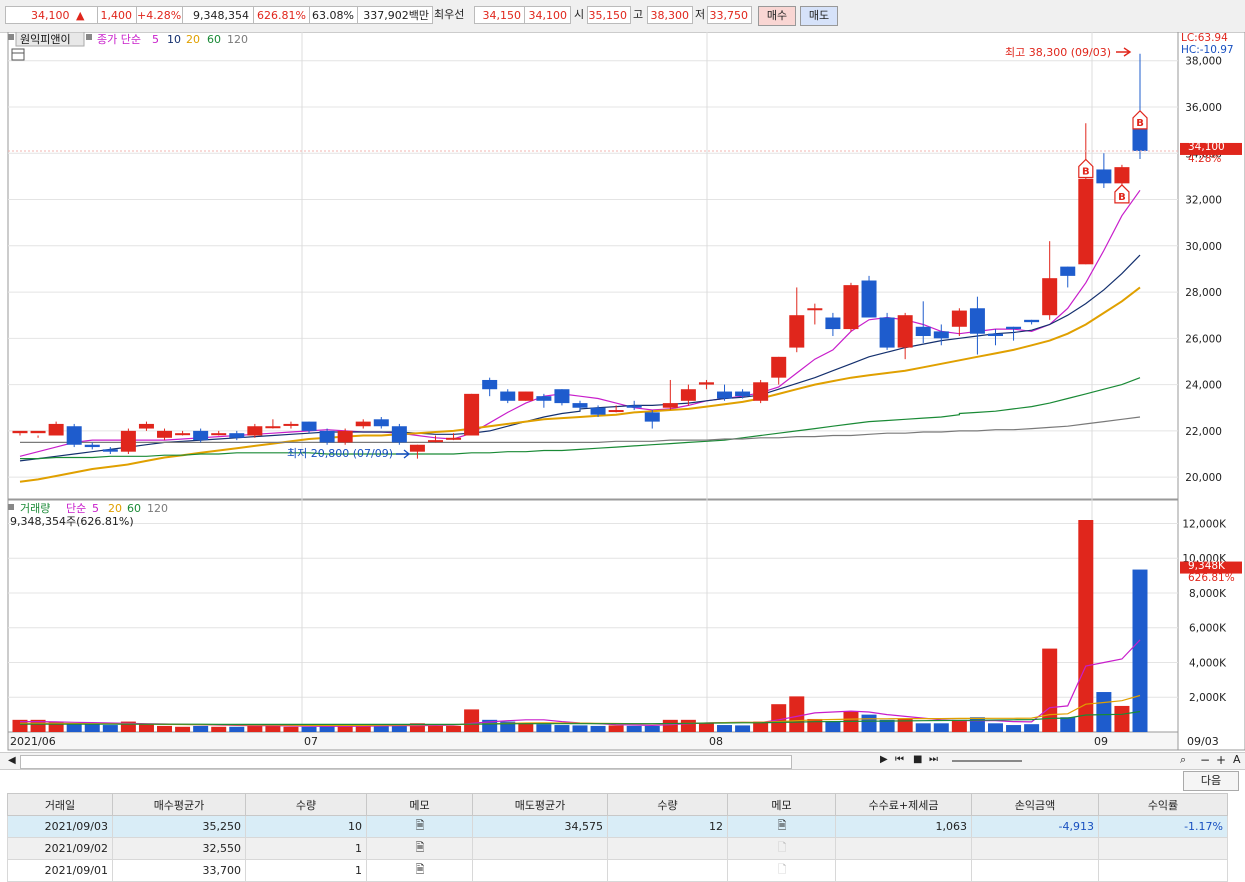 The height and width of the screenshot is (882, 1245). I want to click on col-buy-avg: 매수평균가, so click(179, 804).